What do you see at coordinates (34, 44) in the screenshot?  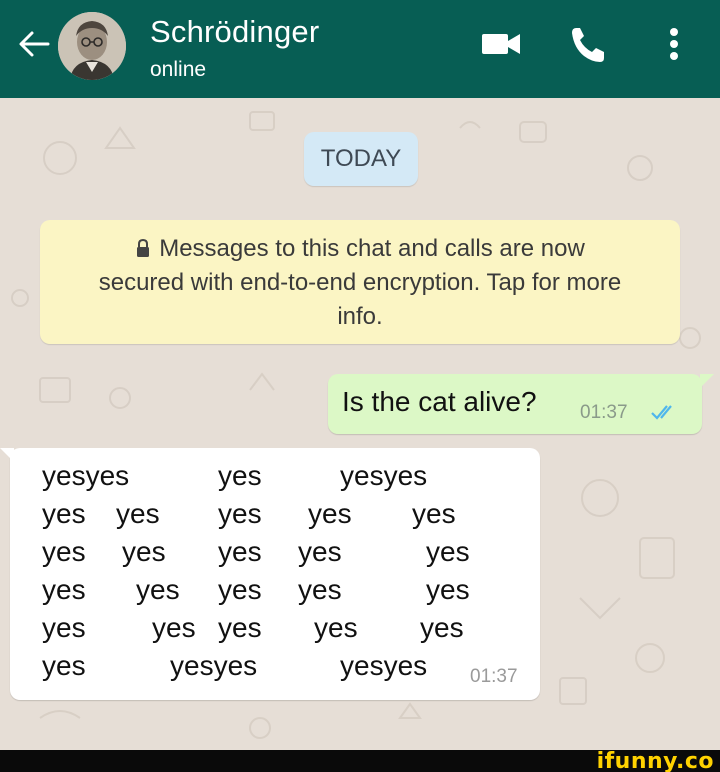 I see `back-arrow-icon` at bounding box center [34, 44].